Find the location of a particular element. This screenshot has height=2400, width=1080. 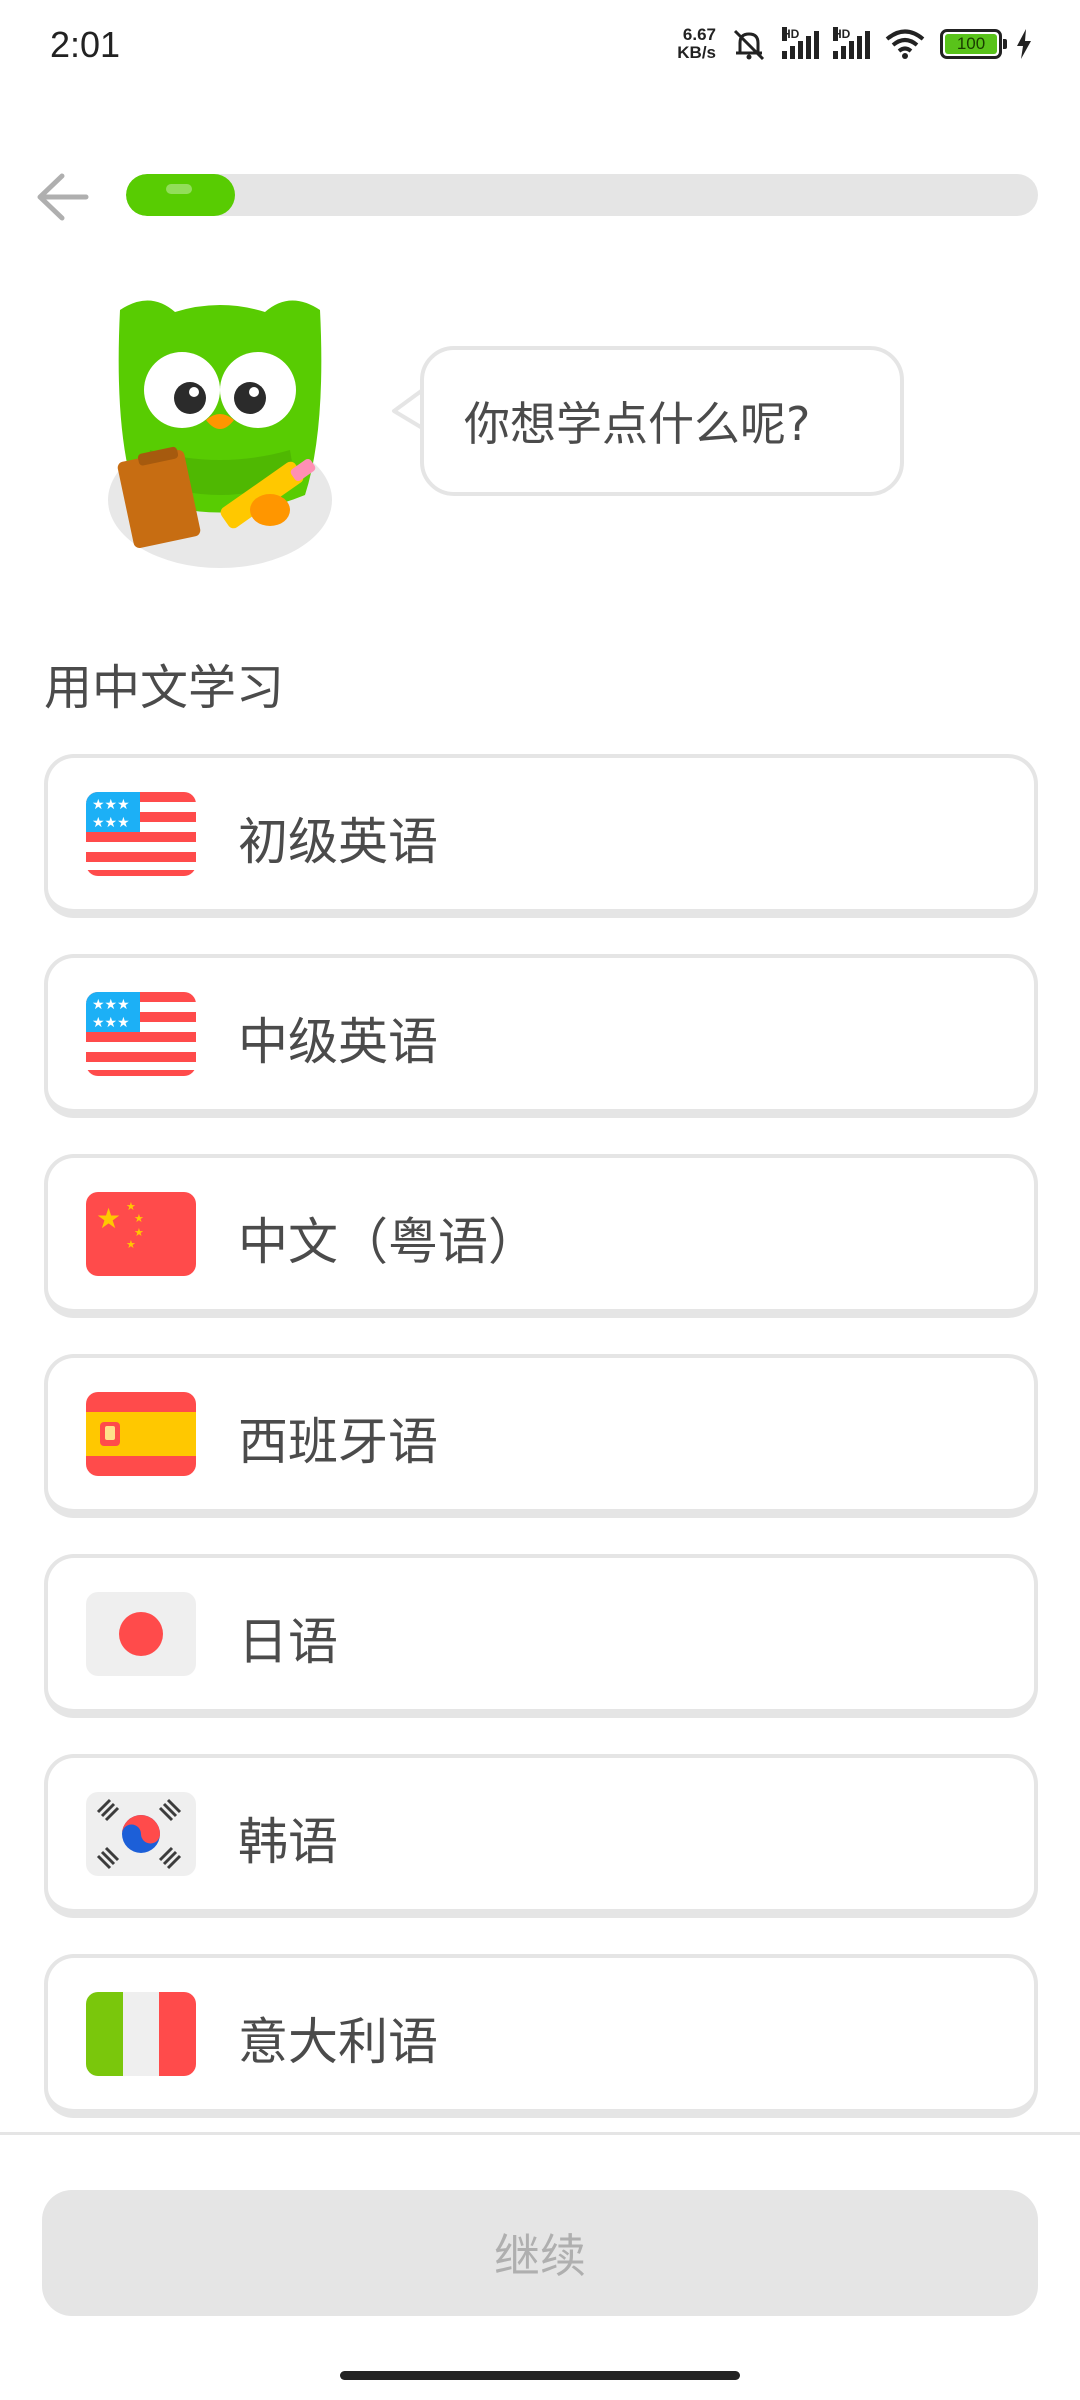

course-label: 韩语 is located at coordinates (288, 1842).